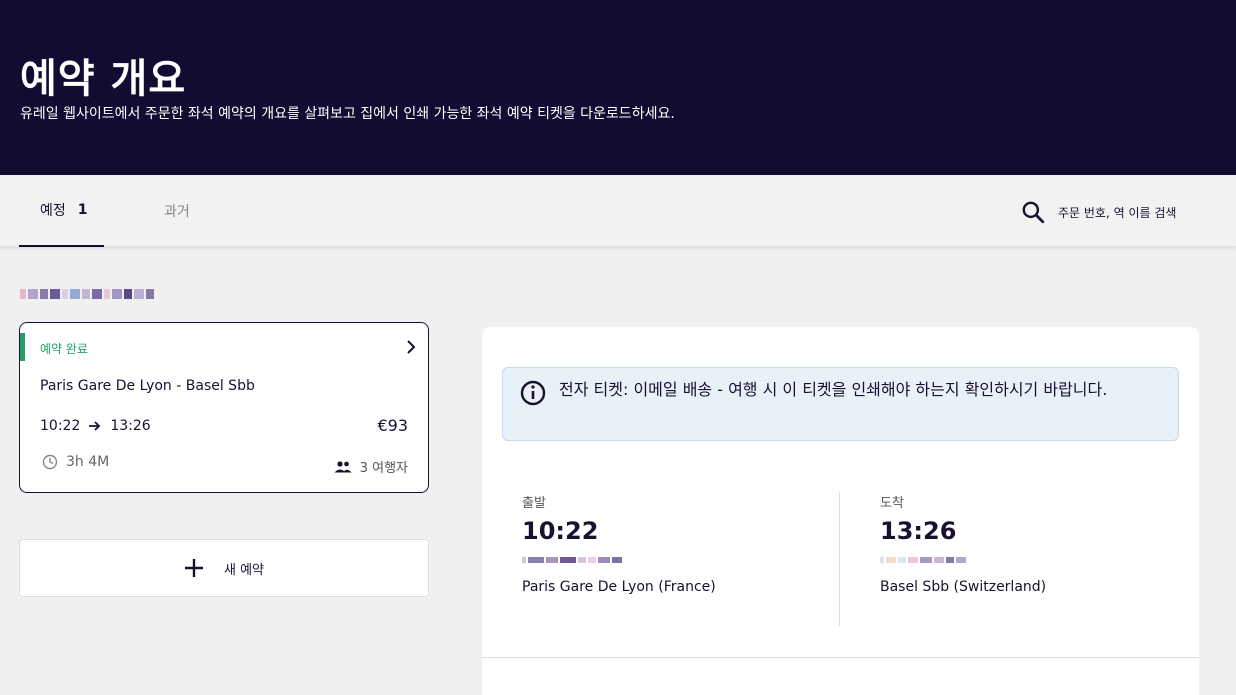 The height and width of the screenshot is (695, 1236). What do you see at coordinates (103, 79) in the screenshot?
I see `page-title: 예약 개요` at bounding box center [103, 79].